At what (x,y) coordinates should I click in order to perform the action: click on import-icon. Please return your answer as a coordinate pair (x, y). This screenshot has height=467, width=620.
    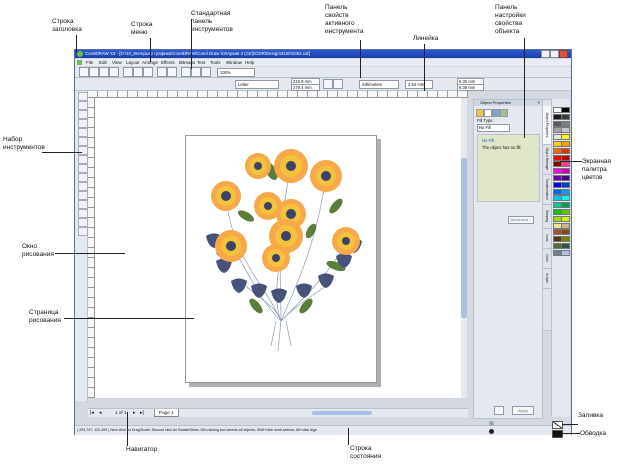
    Looking at the image, I should click on (186, 72).